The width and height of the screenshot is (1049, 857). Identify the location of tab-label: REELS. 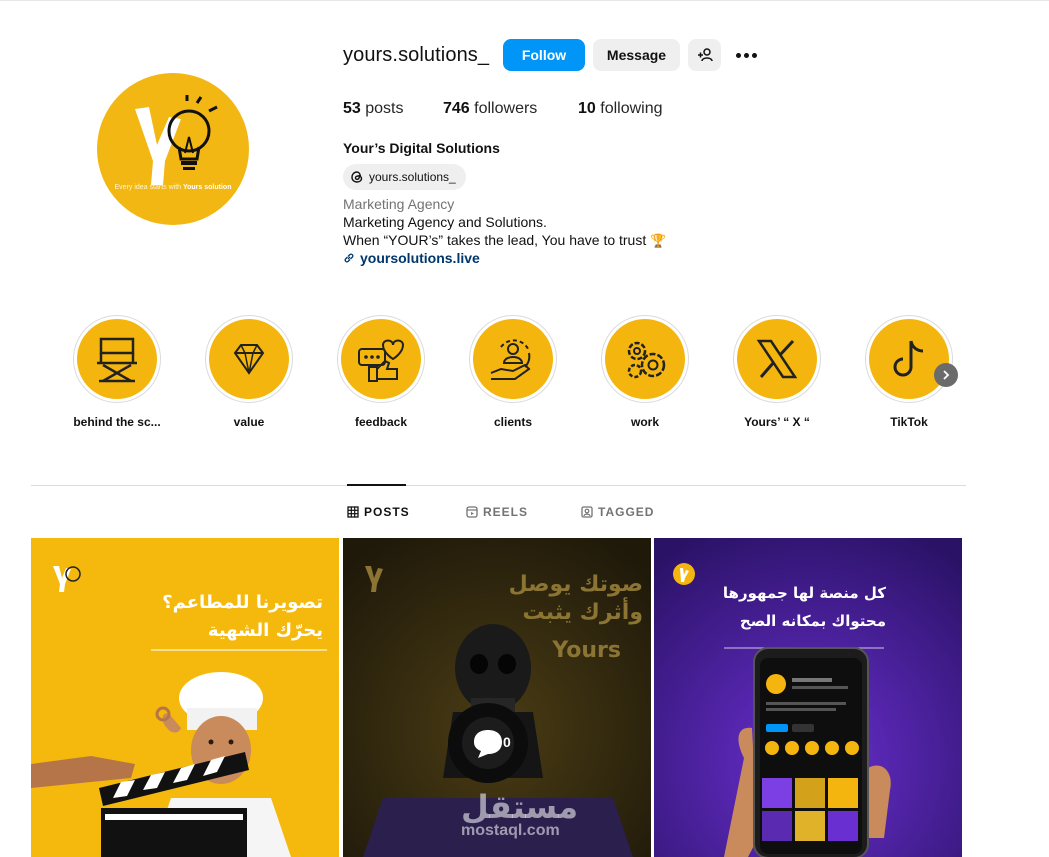
(506, 512).